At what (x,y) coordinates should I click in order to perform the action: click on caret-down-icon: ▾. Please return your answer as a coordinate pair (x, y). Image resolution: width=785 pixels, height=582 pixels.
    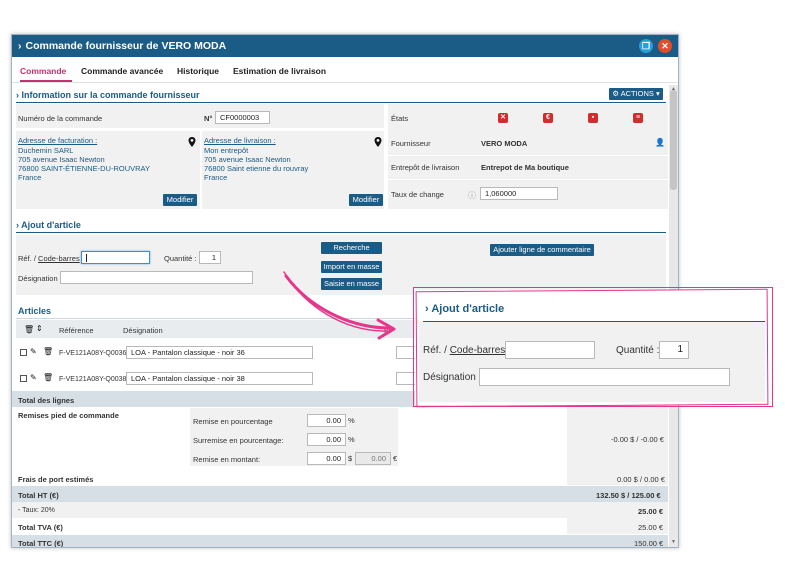
    Looking at the image, I should click on (658, 93).